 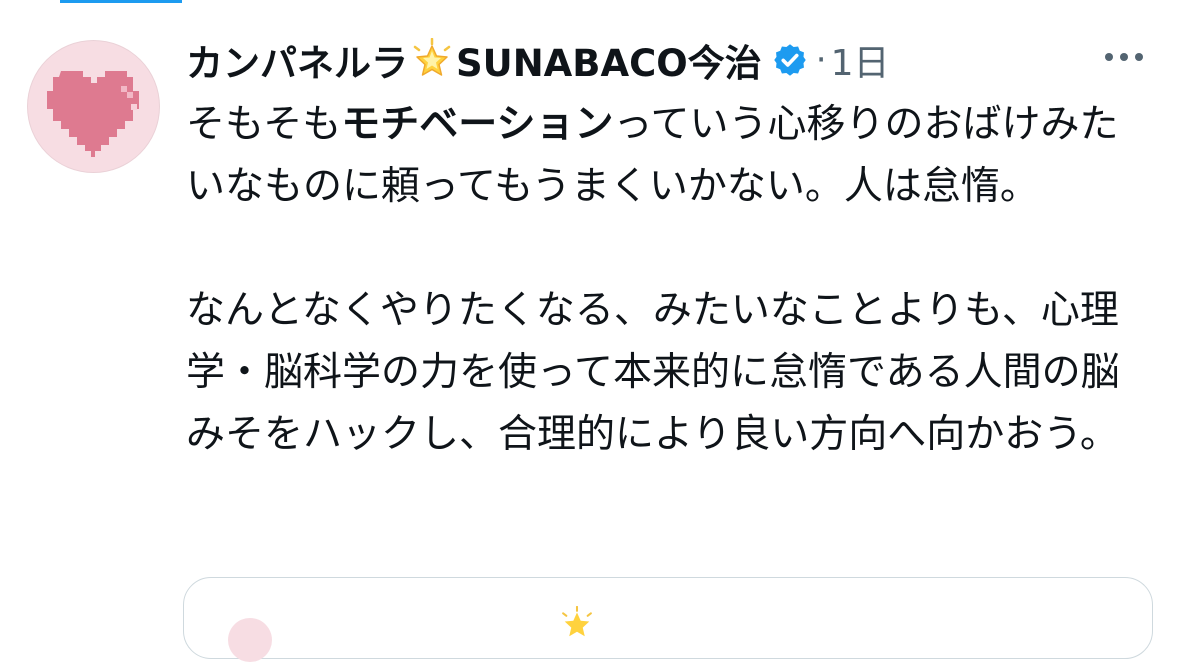 What do you see at coordinates (250, 640) in the screenshot?
I see `quoted-avatar` at bounding box center [250, 640].